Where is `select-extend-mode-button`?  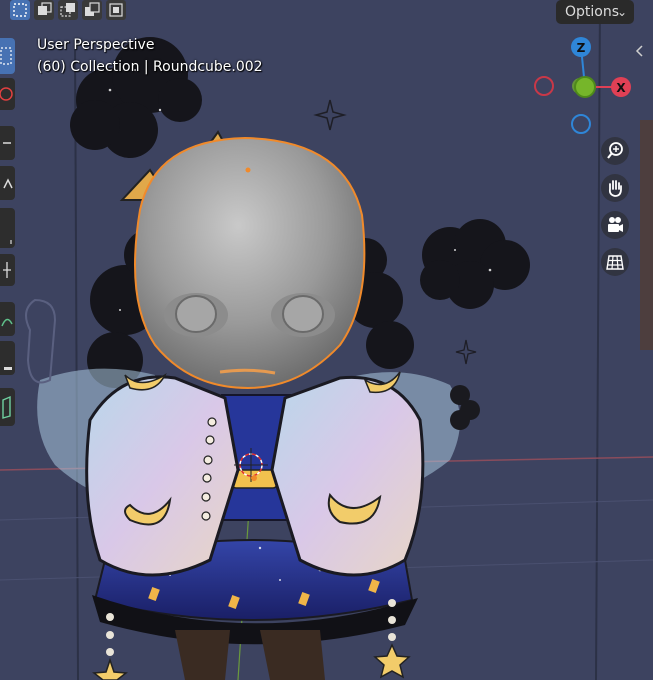
select-extend-mode-button is located at coordinates (68, 10).